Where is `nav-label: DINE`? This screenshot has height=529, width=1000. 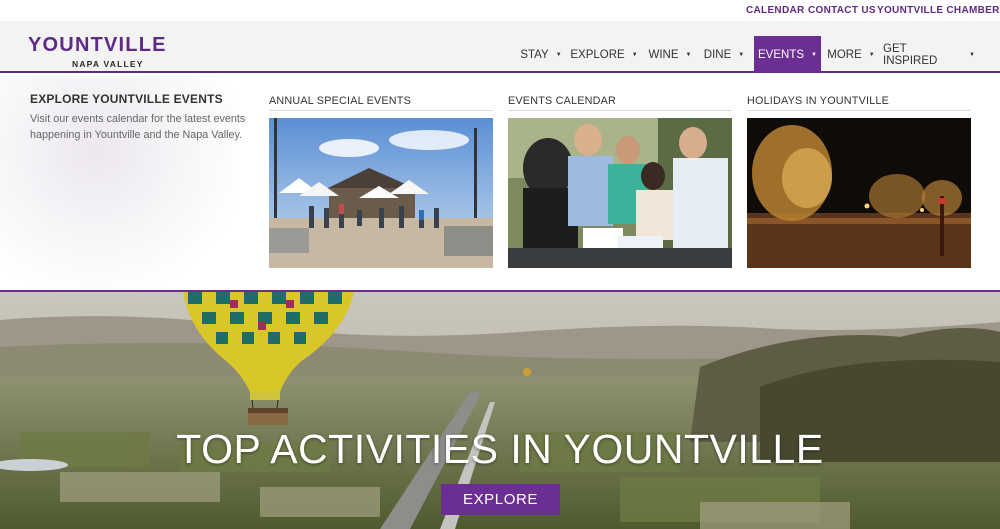
nav-label: DINE is located at coordinates (717, 54).